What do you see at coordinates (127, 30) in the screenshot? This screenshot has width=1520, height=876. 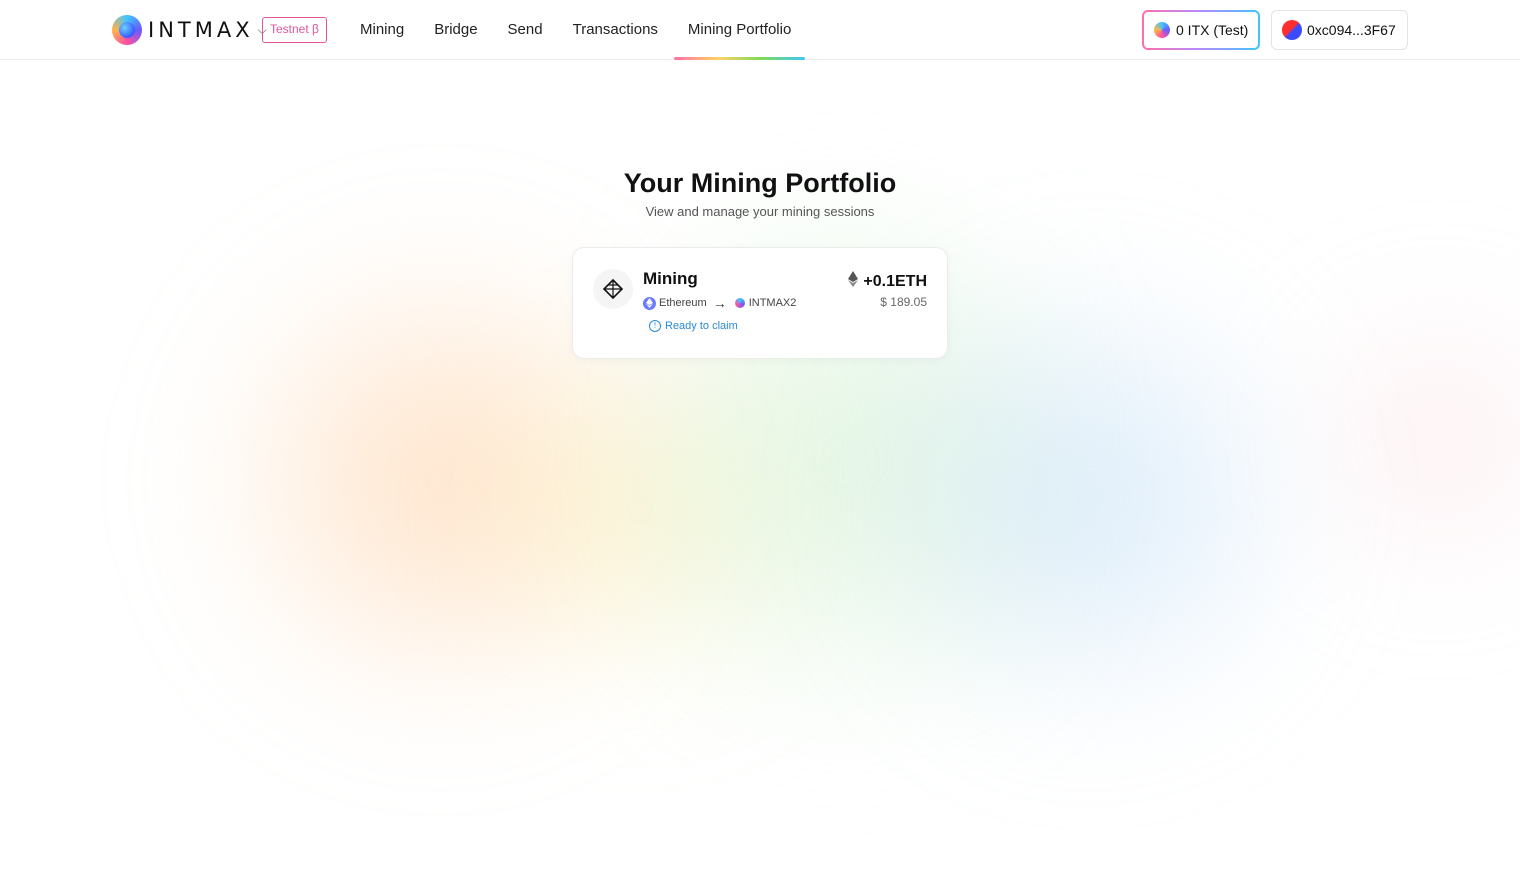 I see `intmax-logo-icon` at bounding box center [127, 30].